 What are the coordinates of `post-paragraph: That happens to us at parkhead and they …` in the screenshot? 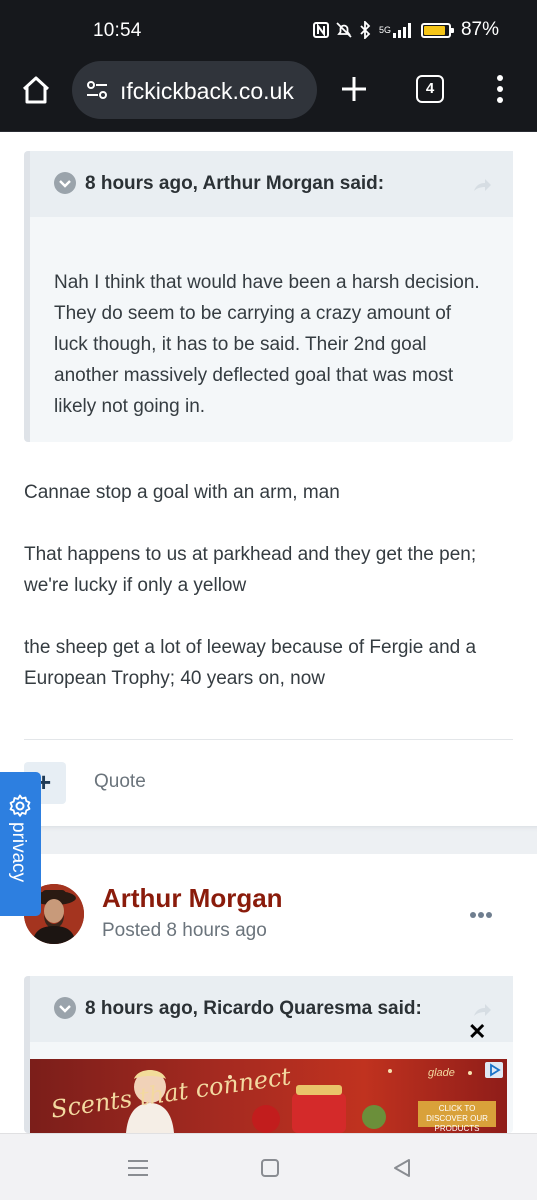 It's located at (250, 570).